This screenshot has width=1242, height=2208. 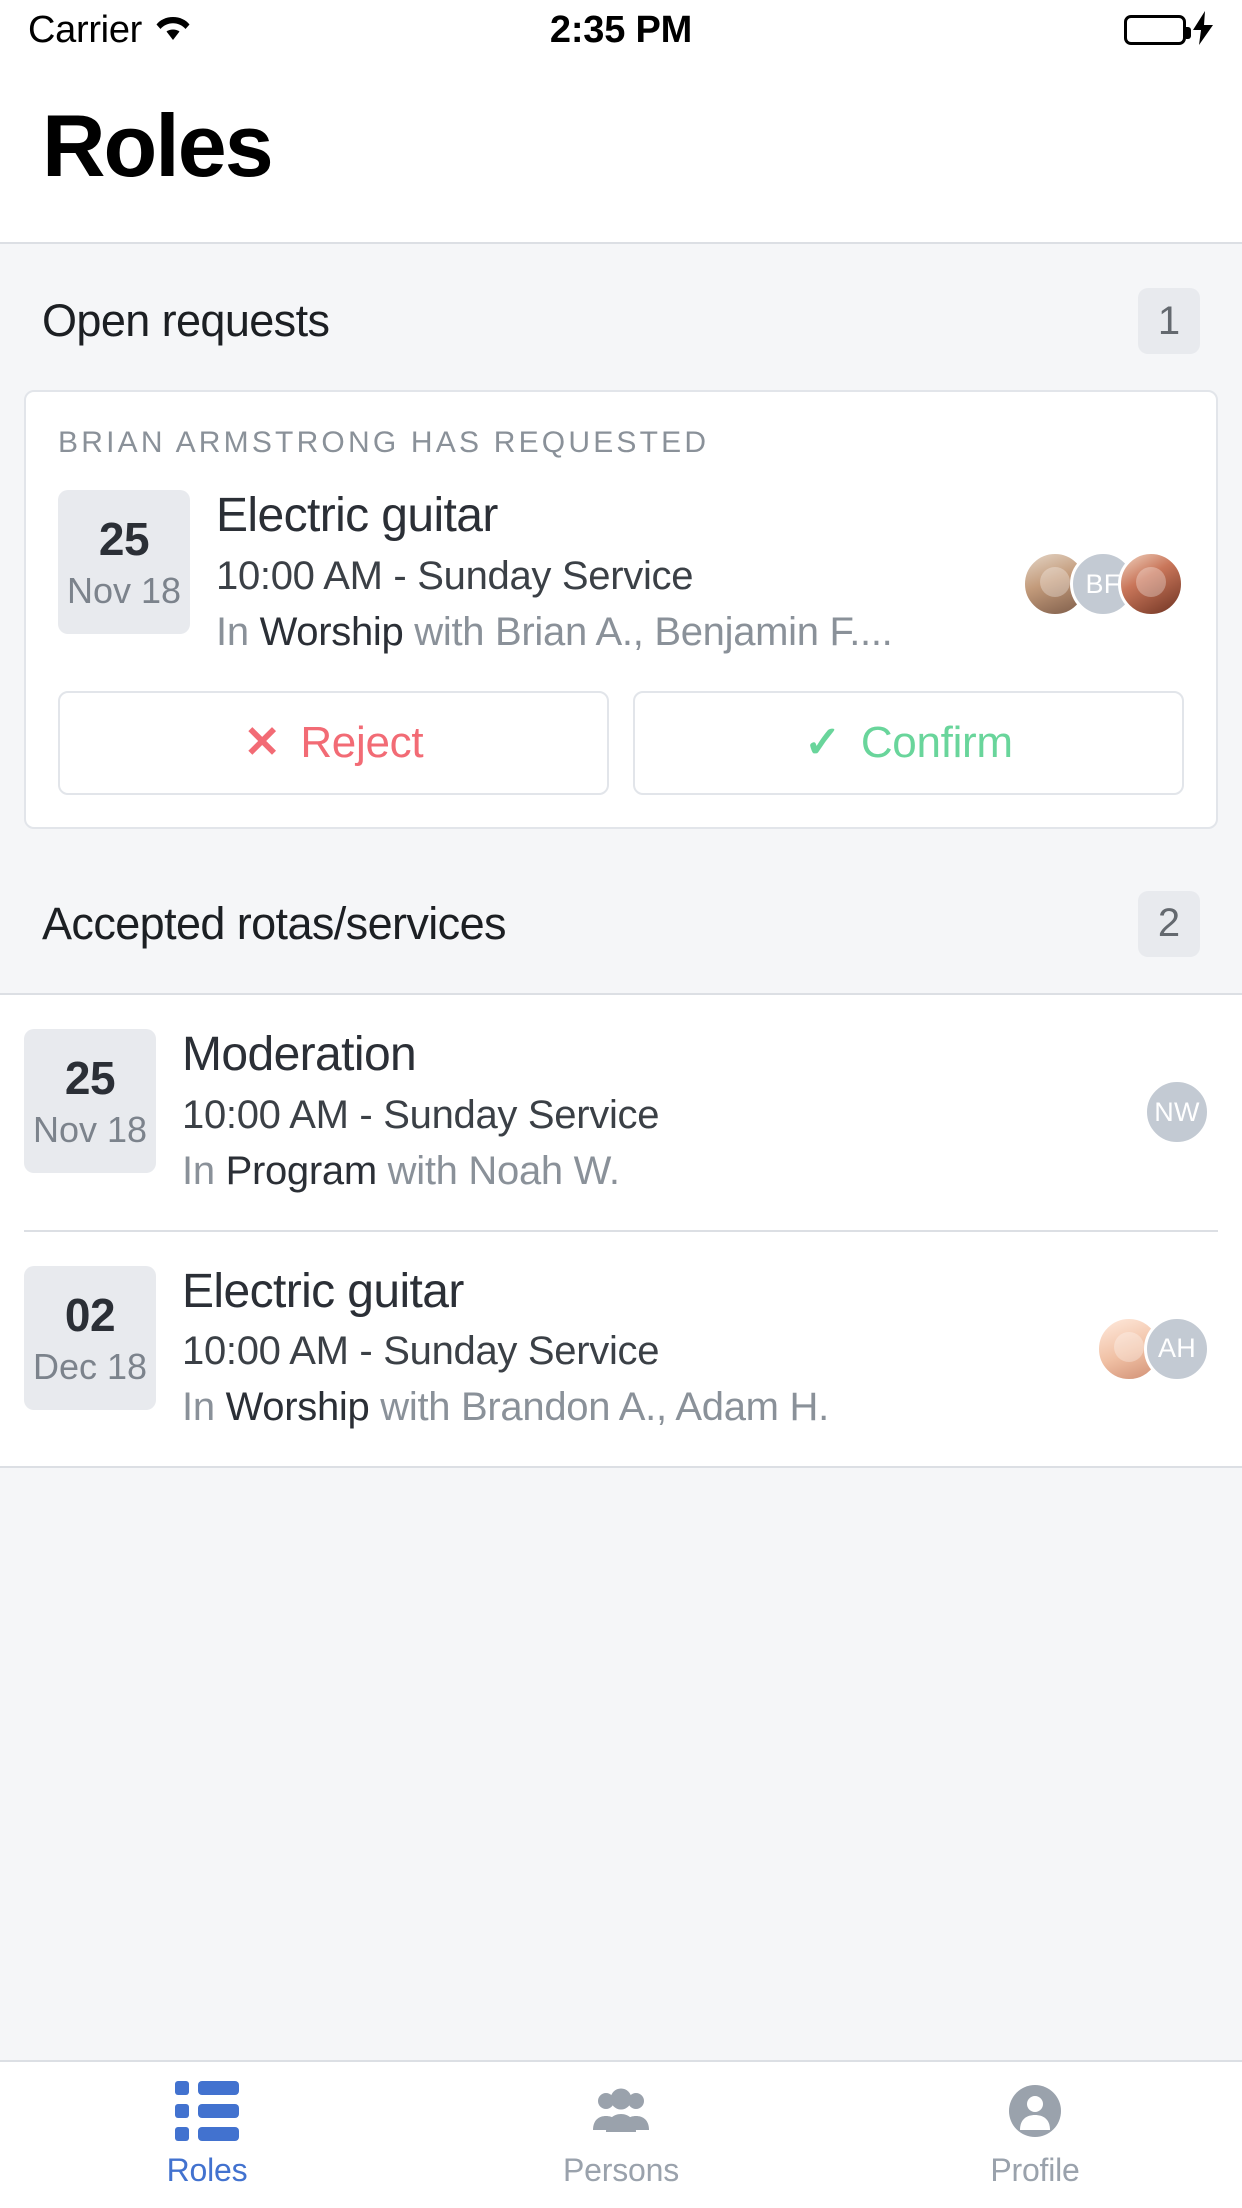 What do you see at coordinates (357, 516) in the screenshot?
I see `request-role: Electric guitar` at bounding box center [357, 516].